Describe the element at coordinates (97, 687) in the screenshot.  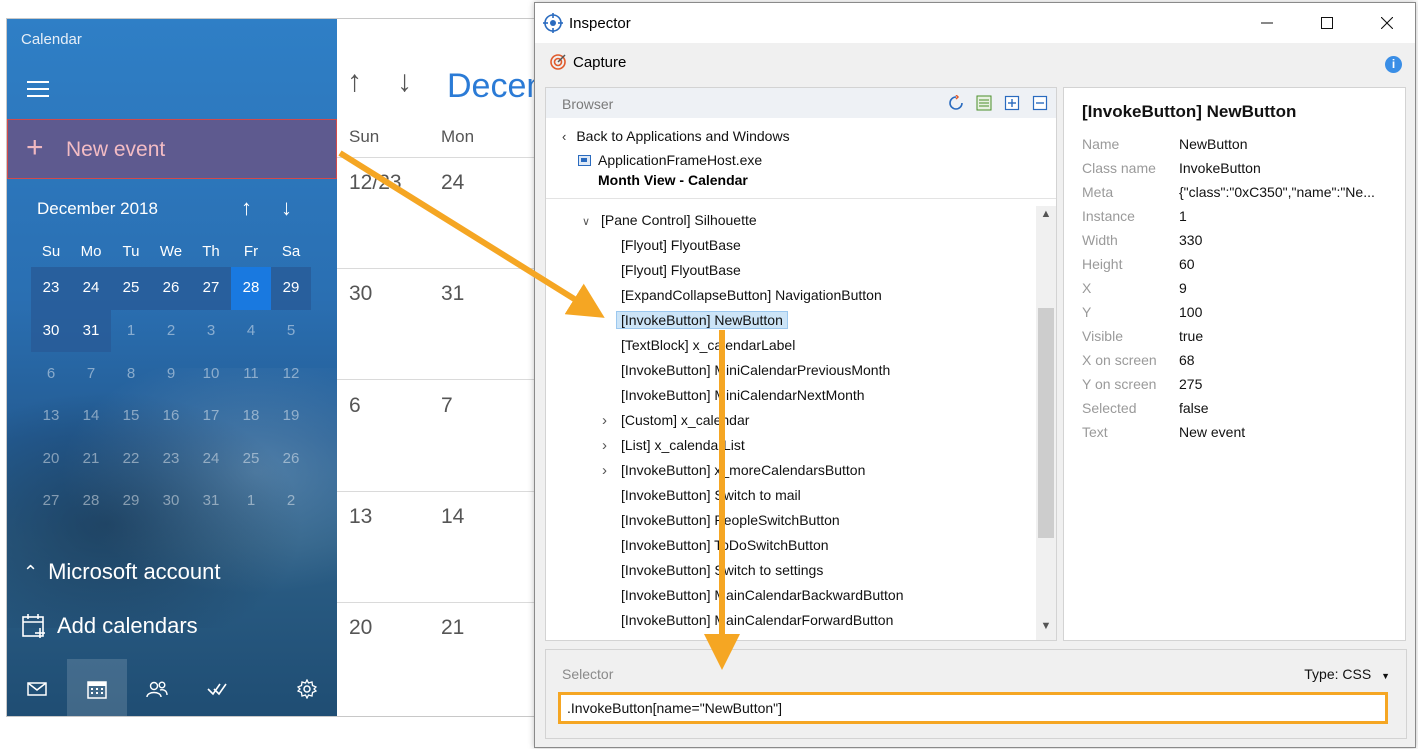
I see `switch-to-calendar-button` at that location.